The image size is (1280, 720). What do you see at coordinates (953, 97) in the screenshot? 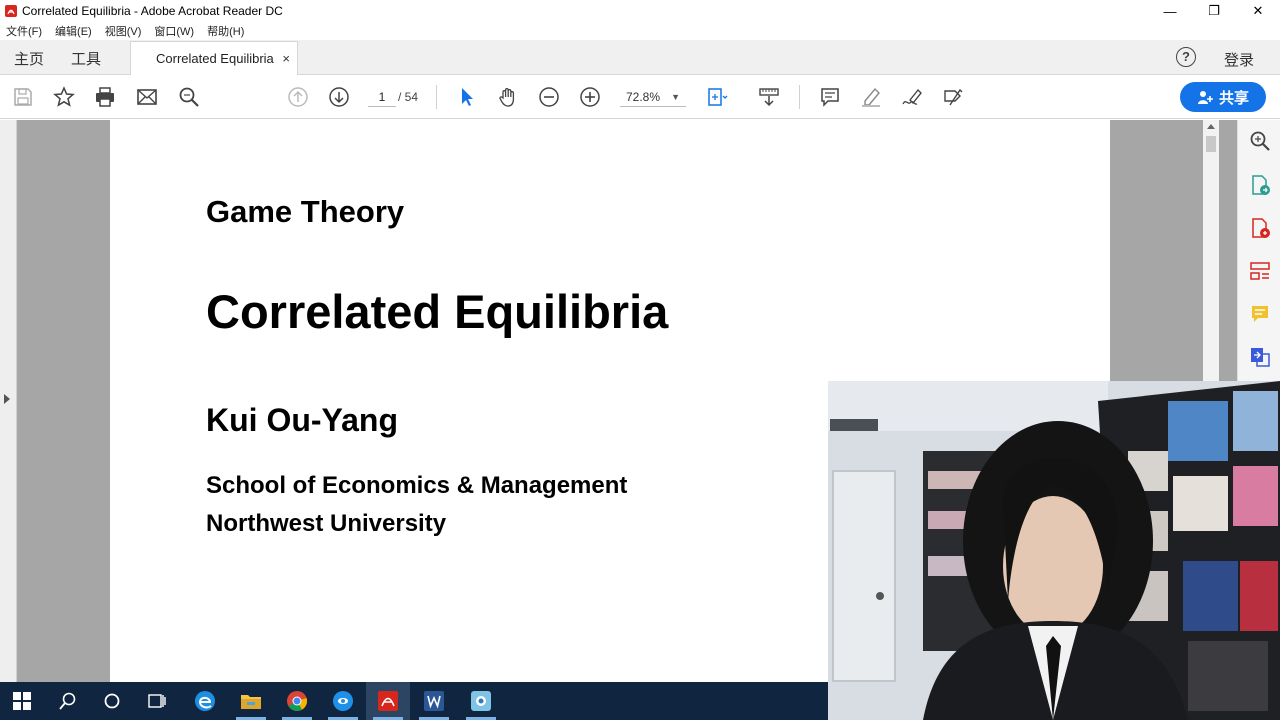
I see `fill-sign-icon` at bounding box center [953, 97].